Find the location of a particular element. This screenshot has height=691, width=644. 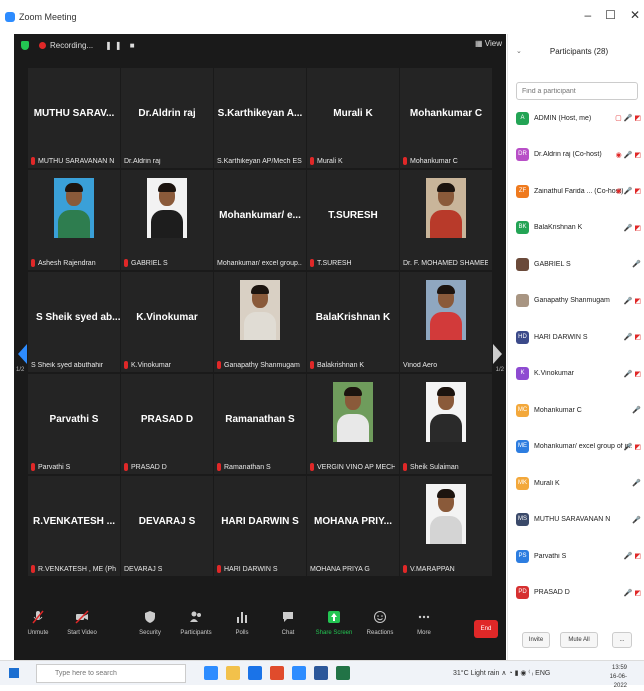

participant-list-item: PD PRASAD D 🎤 ◩ is located at coordinates (576, 593).